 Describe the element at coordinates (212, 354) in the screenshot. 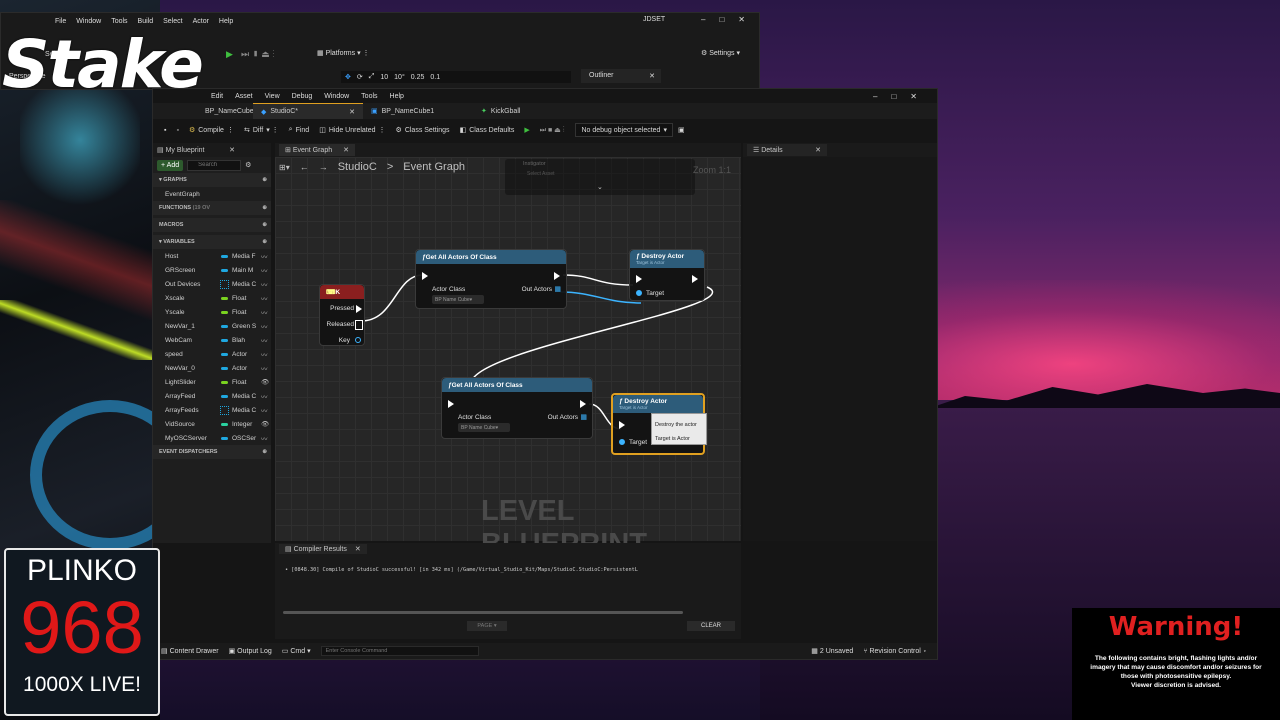

I see `variable-row: speed Actor 〰` at that location.